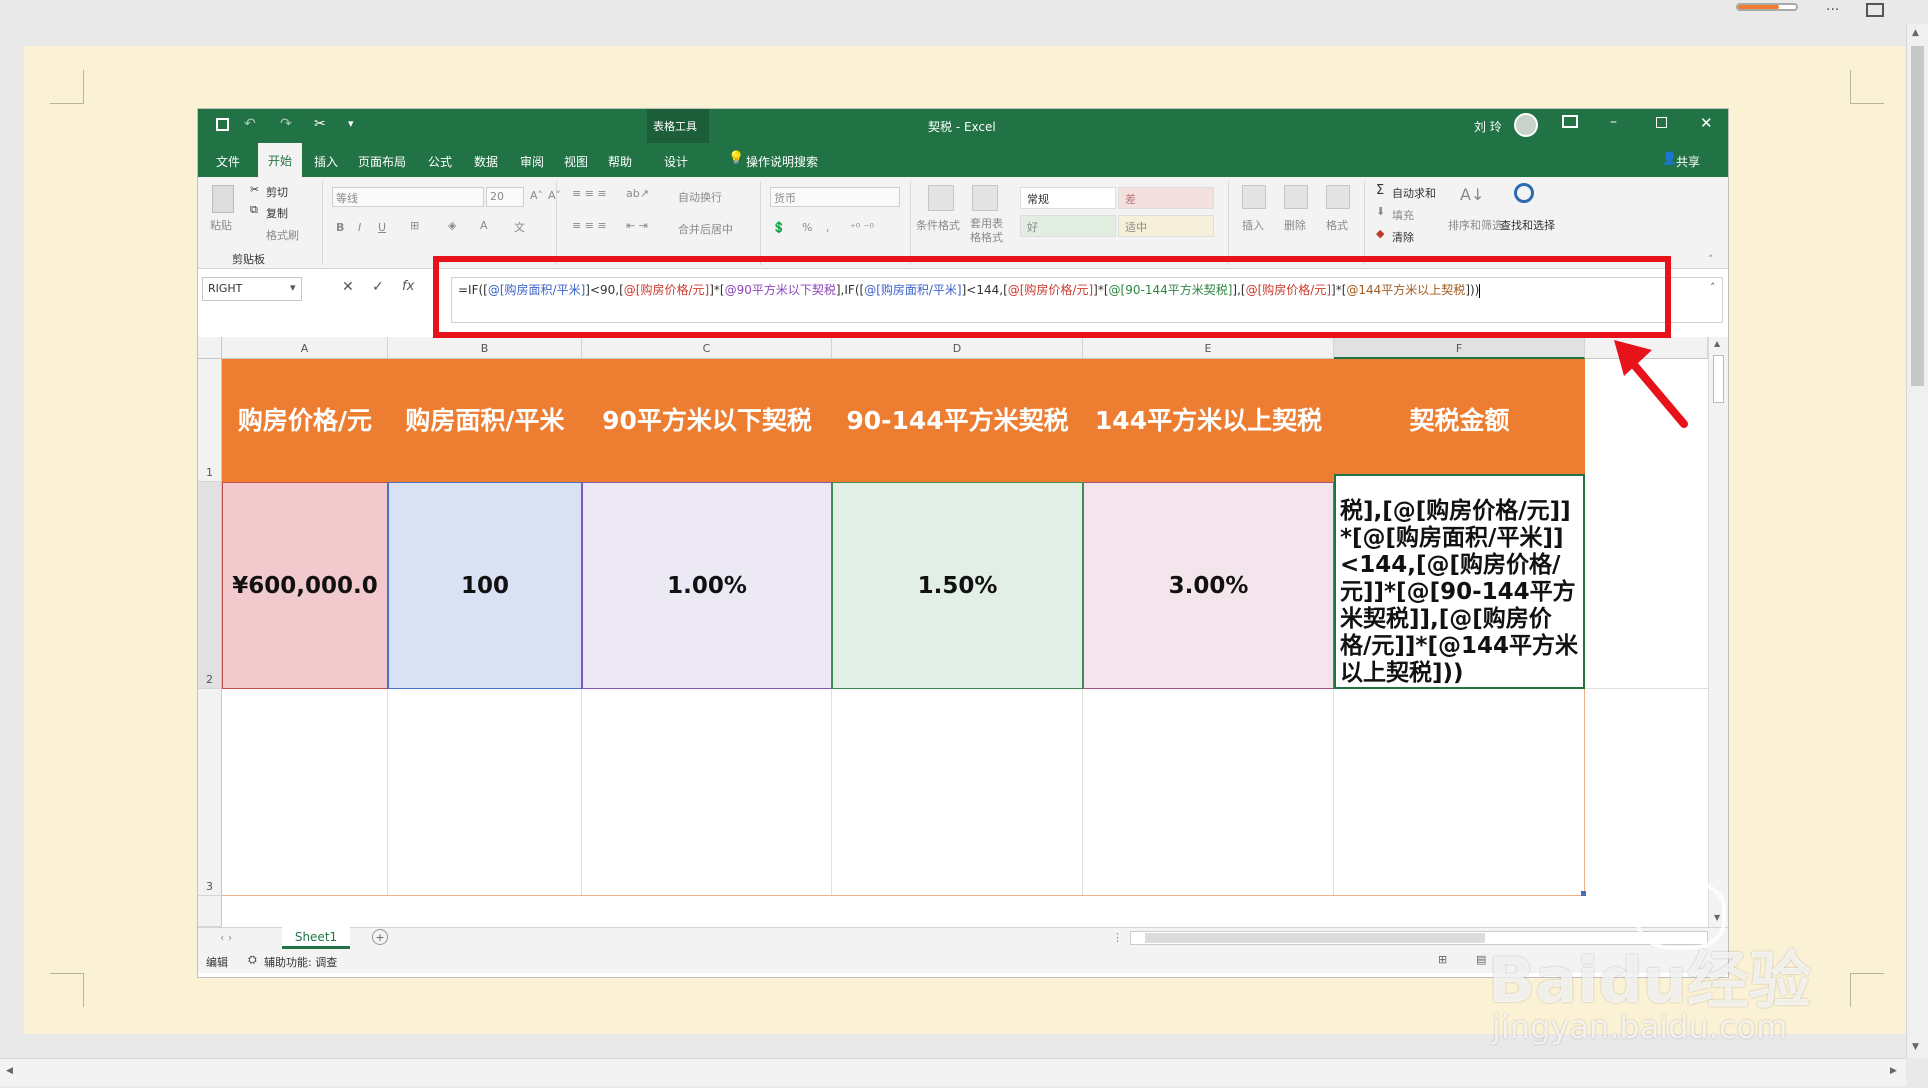 This screenshot has height=1088, width=1928. What do you see at coordinates (1208, 585) in the screenshot?
I see `cell-e2: 3.00%` at bounding box center [1208, 585].